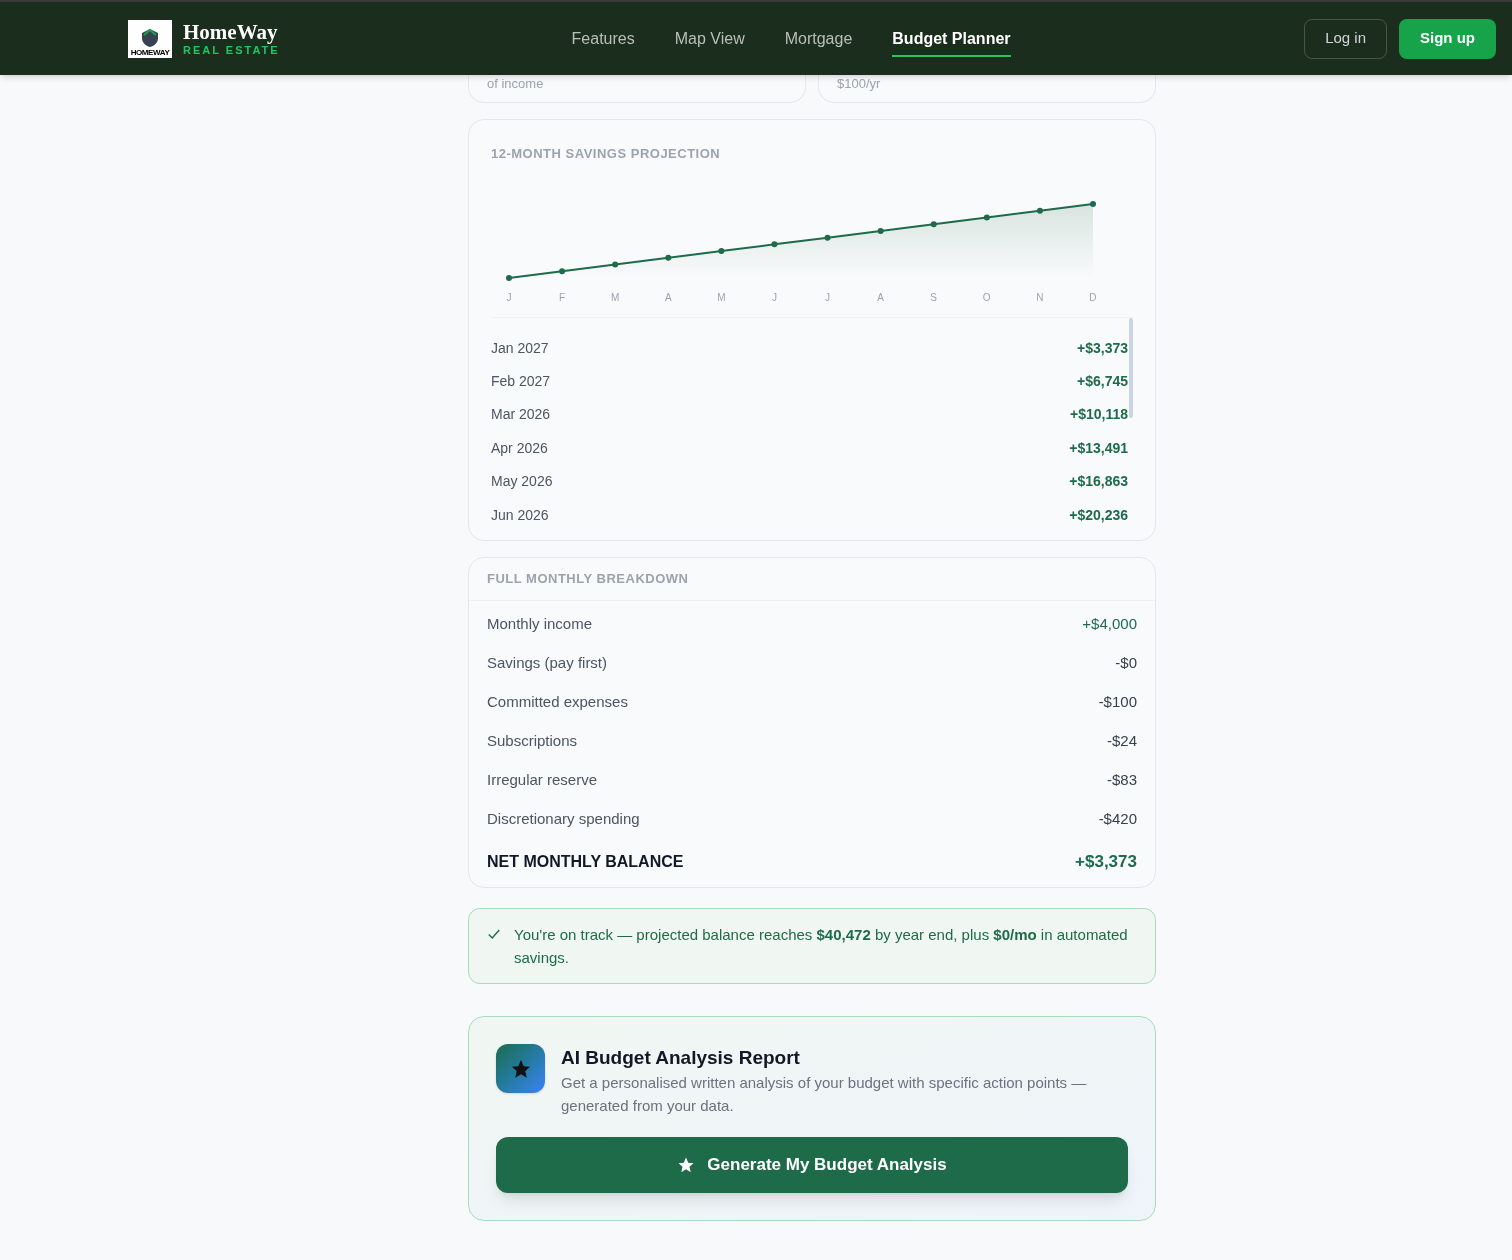  Describe the element at coordinates (1093, 297) in the screenshot. I see `month-label: D` at that location.